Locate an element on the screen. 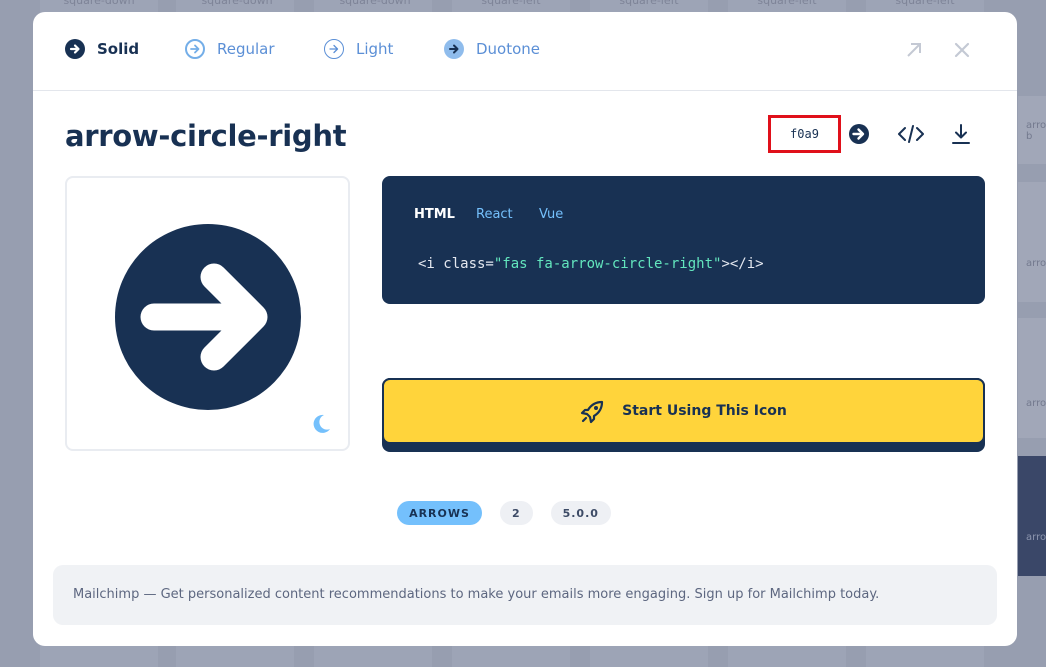 Image resolution: width=1046 pixels, height=667 pixels. tab-label: Regular is located at coordinates (246, 49).